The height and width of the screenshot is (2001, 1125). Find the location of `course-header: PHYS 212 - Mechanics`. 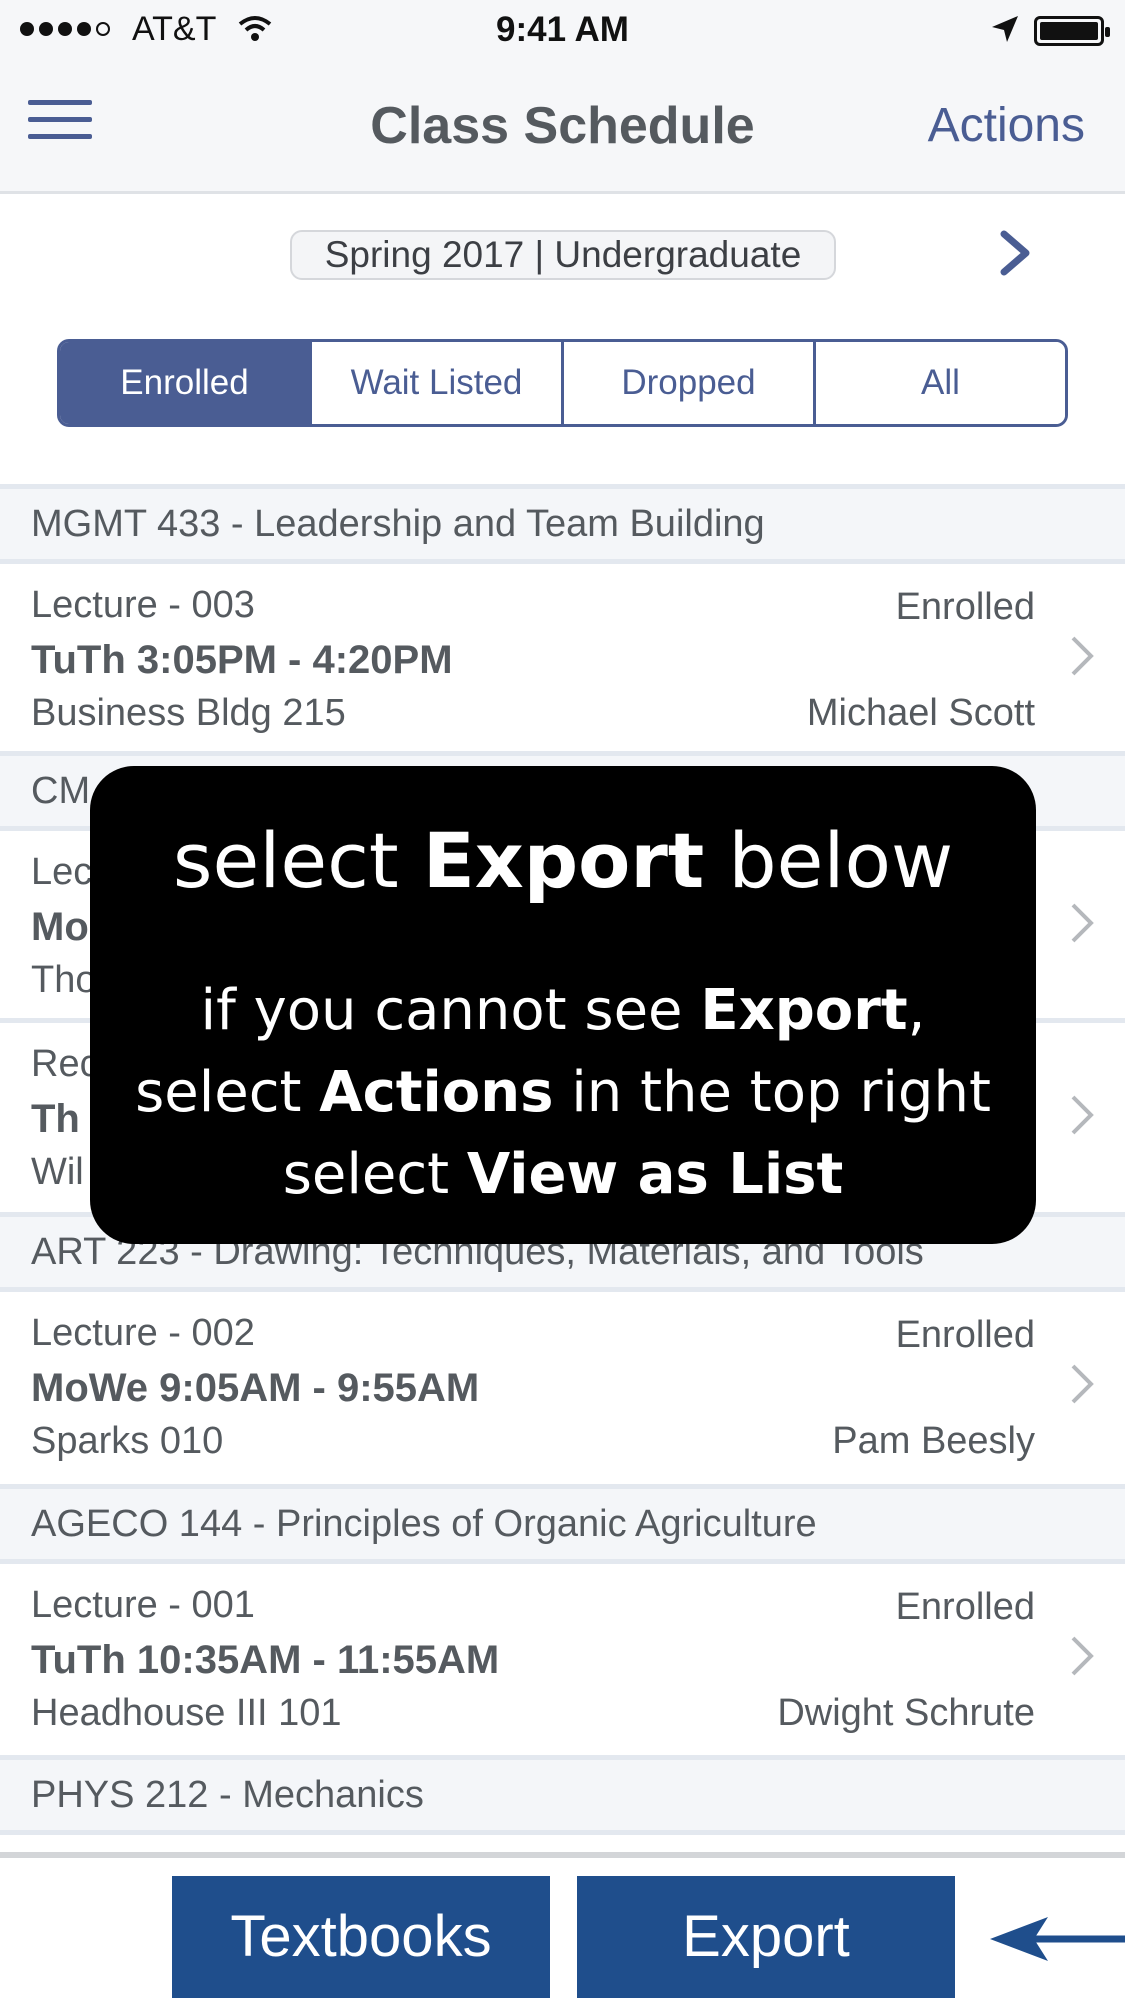

course-header: PHYS 212 - Mechanics is located at coordinates (562, 1795).